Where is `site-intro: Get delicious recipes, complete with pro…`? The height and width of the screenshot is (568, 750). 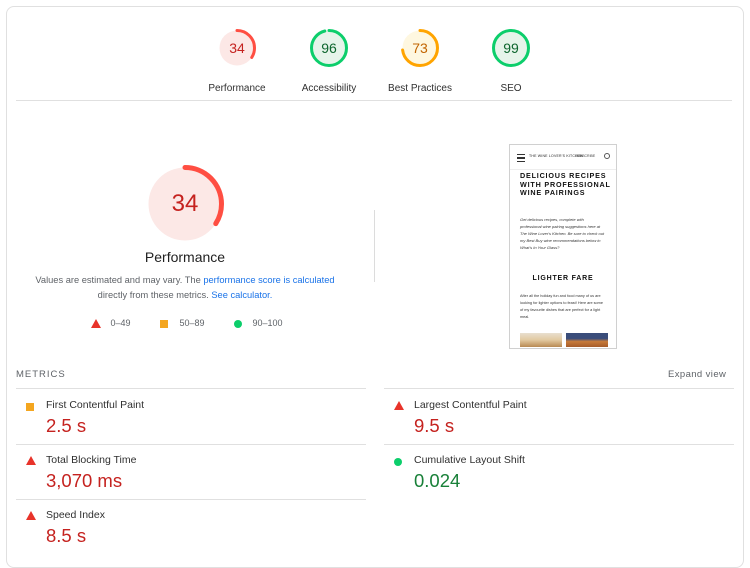 site-intro: Get delicious recipes, complete with pro… is located at coordinates (562, 233).